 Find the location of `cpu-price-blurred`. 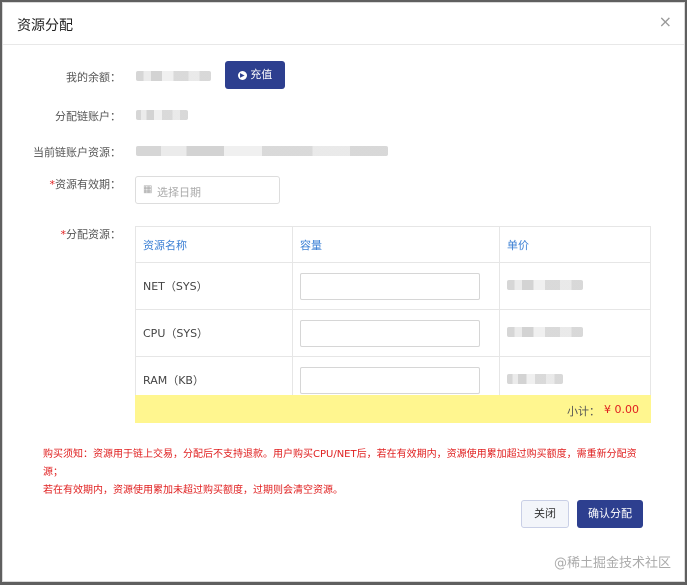

cpu-price-blurred is located at coordinates (545, 331).